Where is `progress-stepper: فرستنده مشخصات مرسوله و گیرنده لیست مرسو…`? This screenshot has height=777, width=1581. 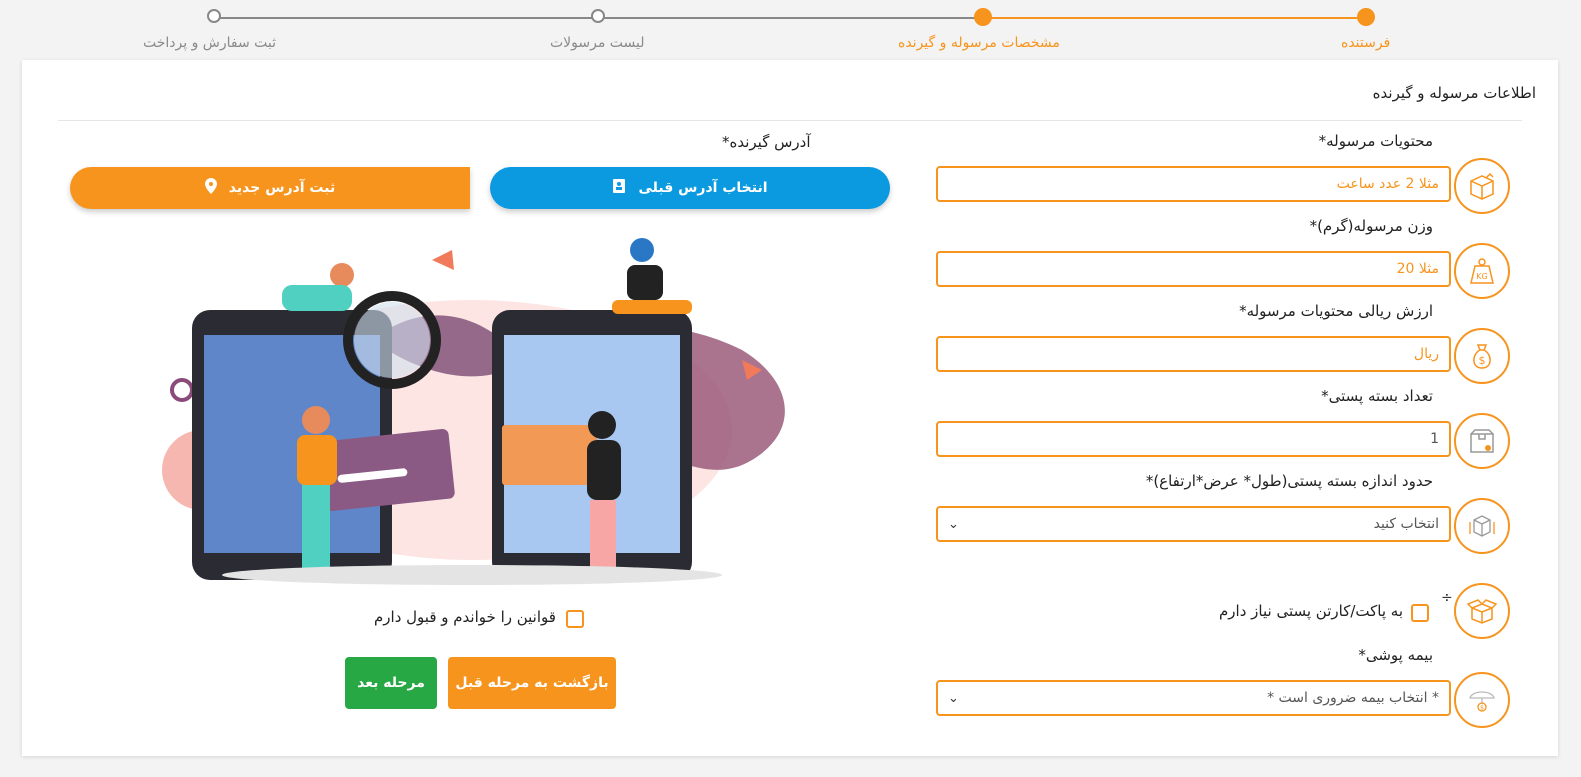
progress-stepper: فرستنده مشخصات مرسوله و گیرنده لیست مرسو… is located at coordinates (790, 30).